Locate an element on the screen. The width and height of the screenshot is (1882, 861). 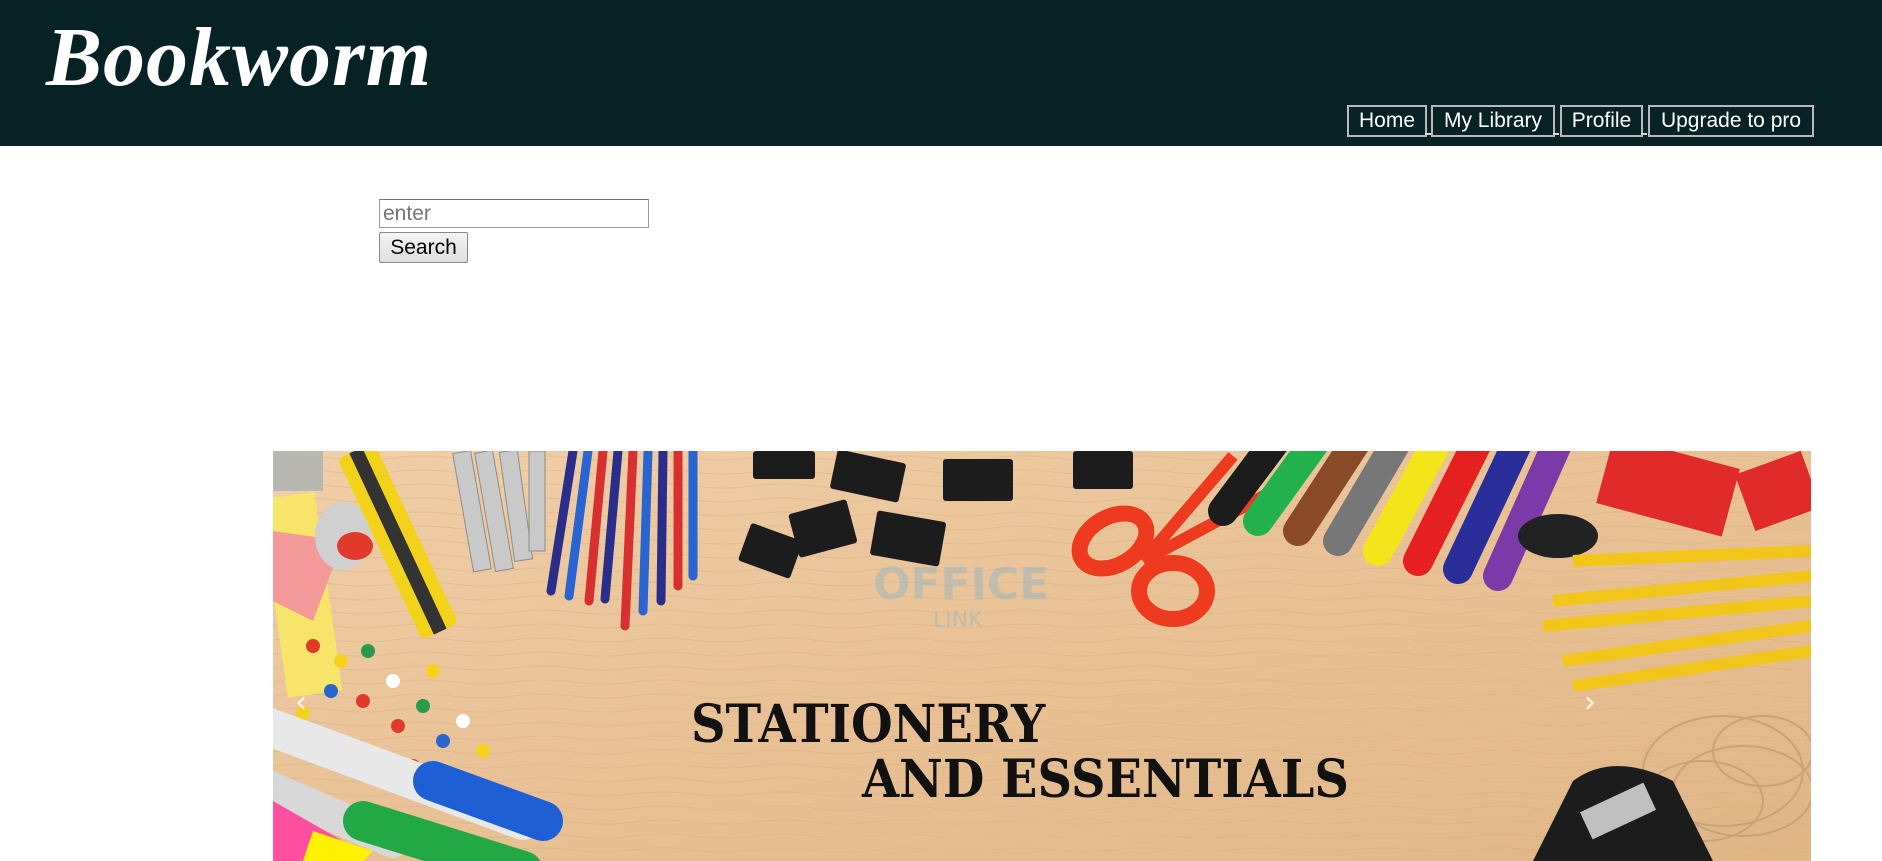
nav-my-library-button: My Library is located at coordinates (1493, 121).